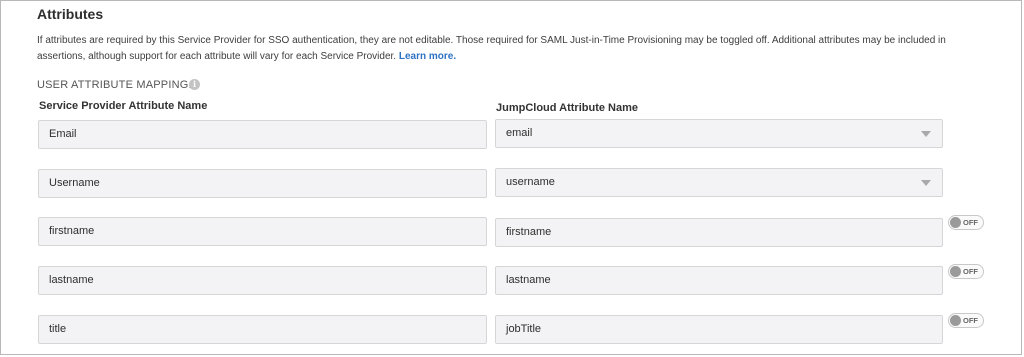 This screenshot has height=357, width=1024. Describe the element at coordinates (262, 329) in the screenshot. I see `sp-attribute-input: title` at that location.